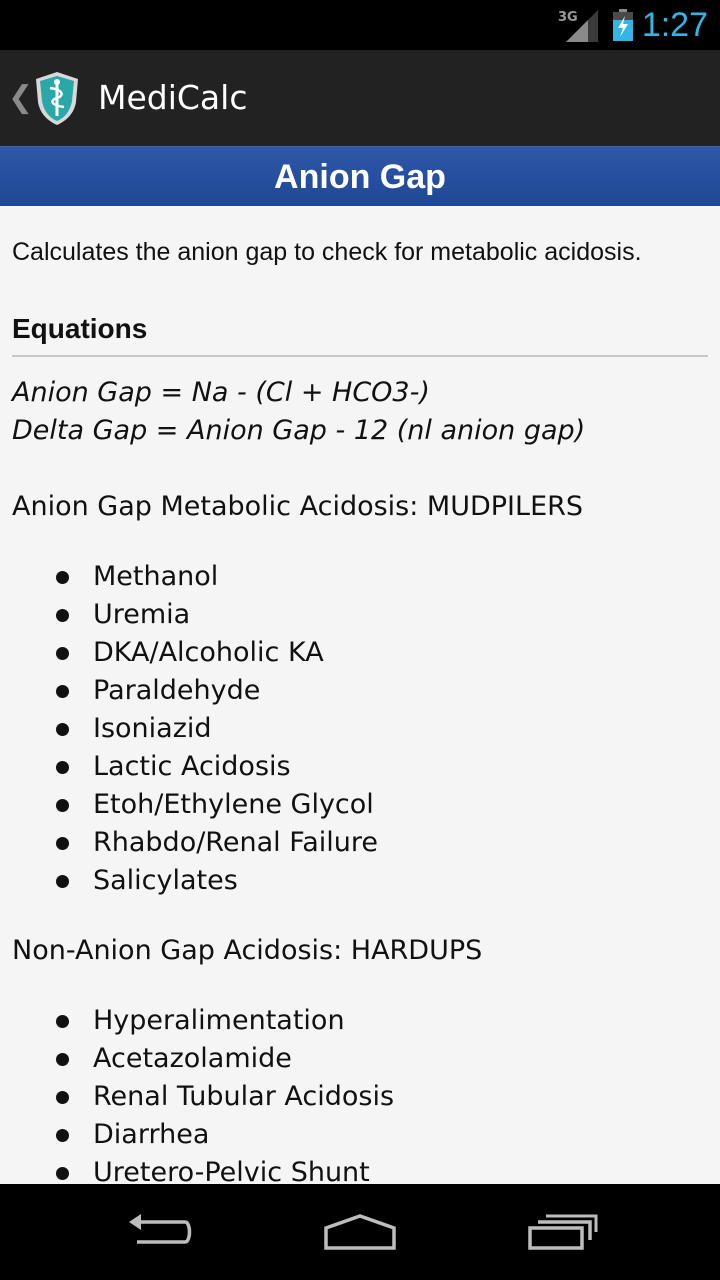 This screenshot has height=1280, width=720. What do you see at coordinates (674, 25) in the screenshot?
I see `status-clock: 1:27` at bounding box center [674, 25].